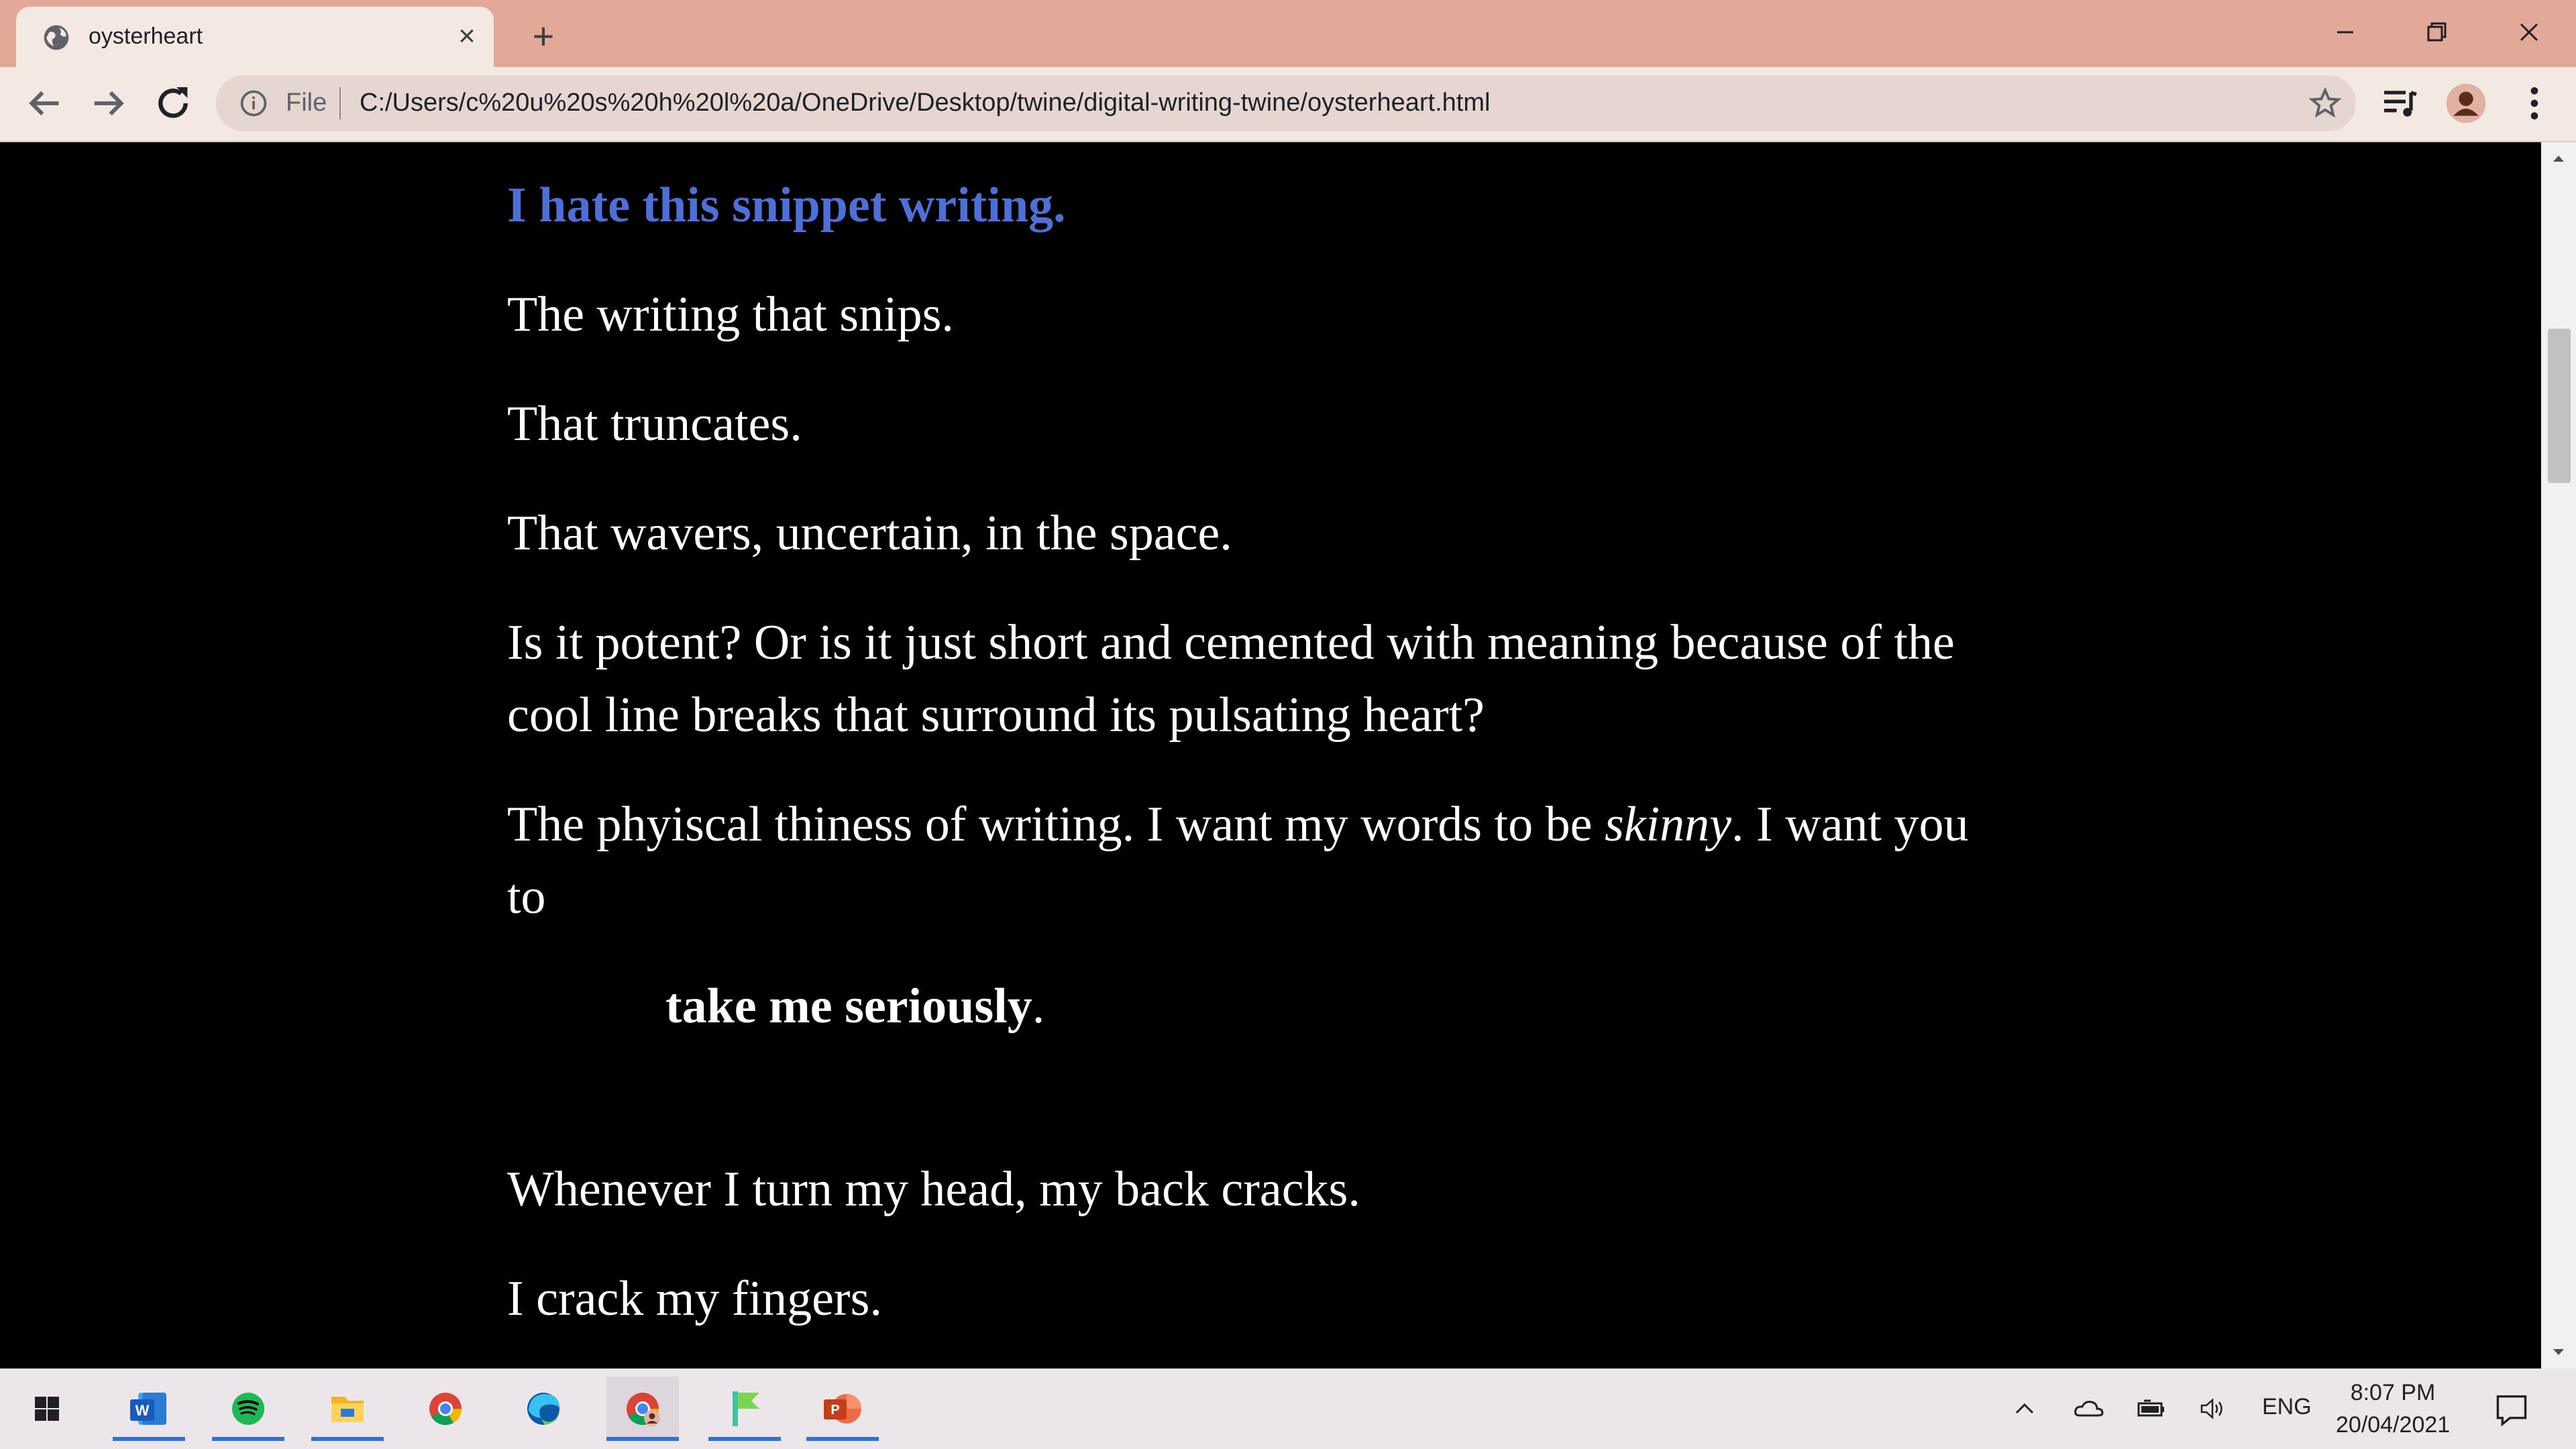  Describe the element at coordinates (2466, 103) in the screenshot. I see `profile-avatar-icon` at that location.